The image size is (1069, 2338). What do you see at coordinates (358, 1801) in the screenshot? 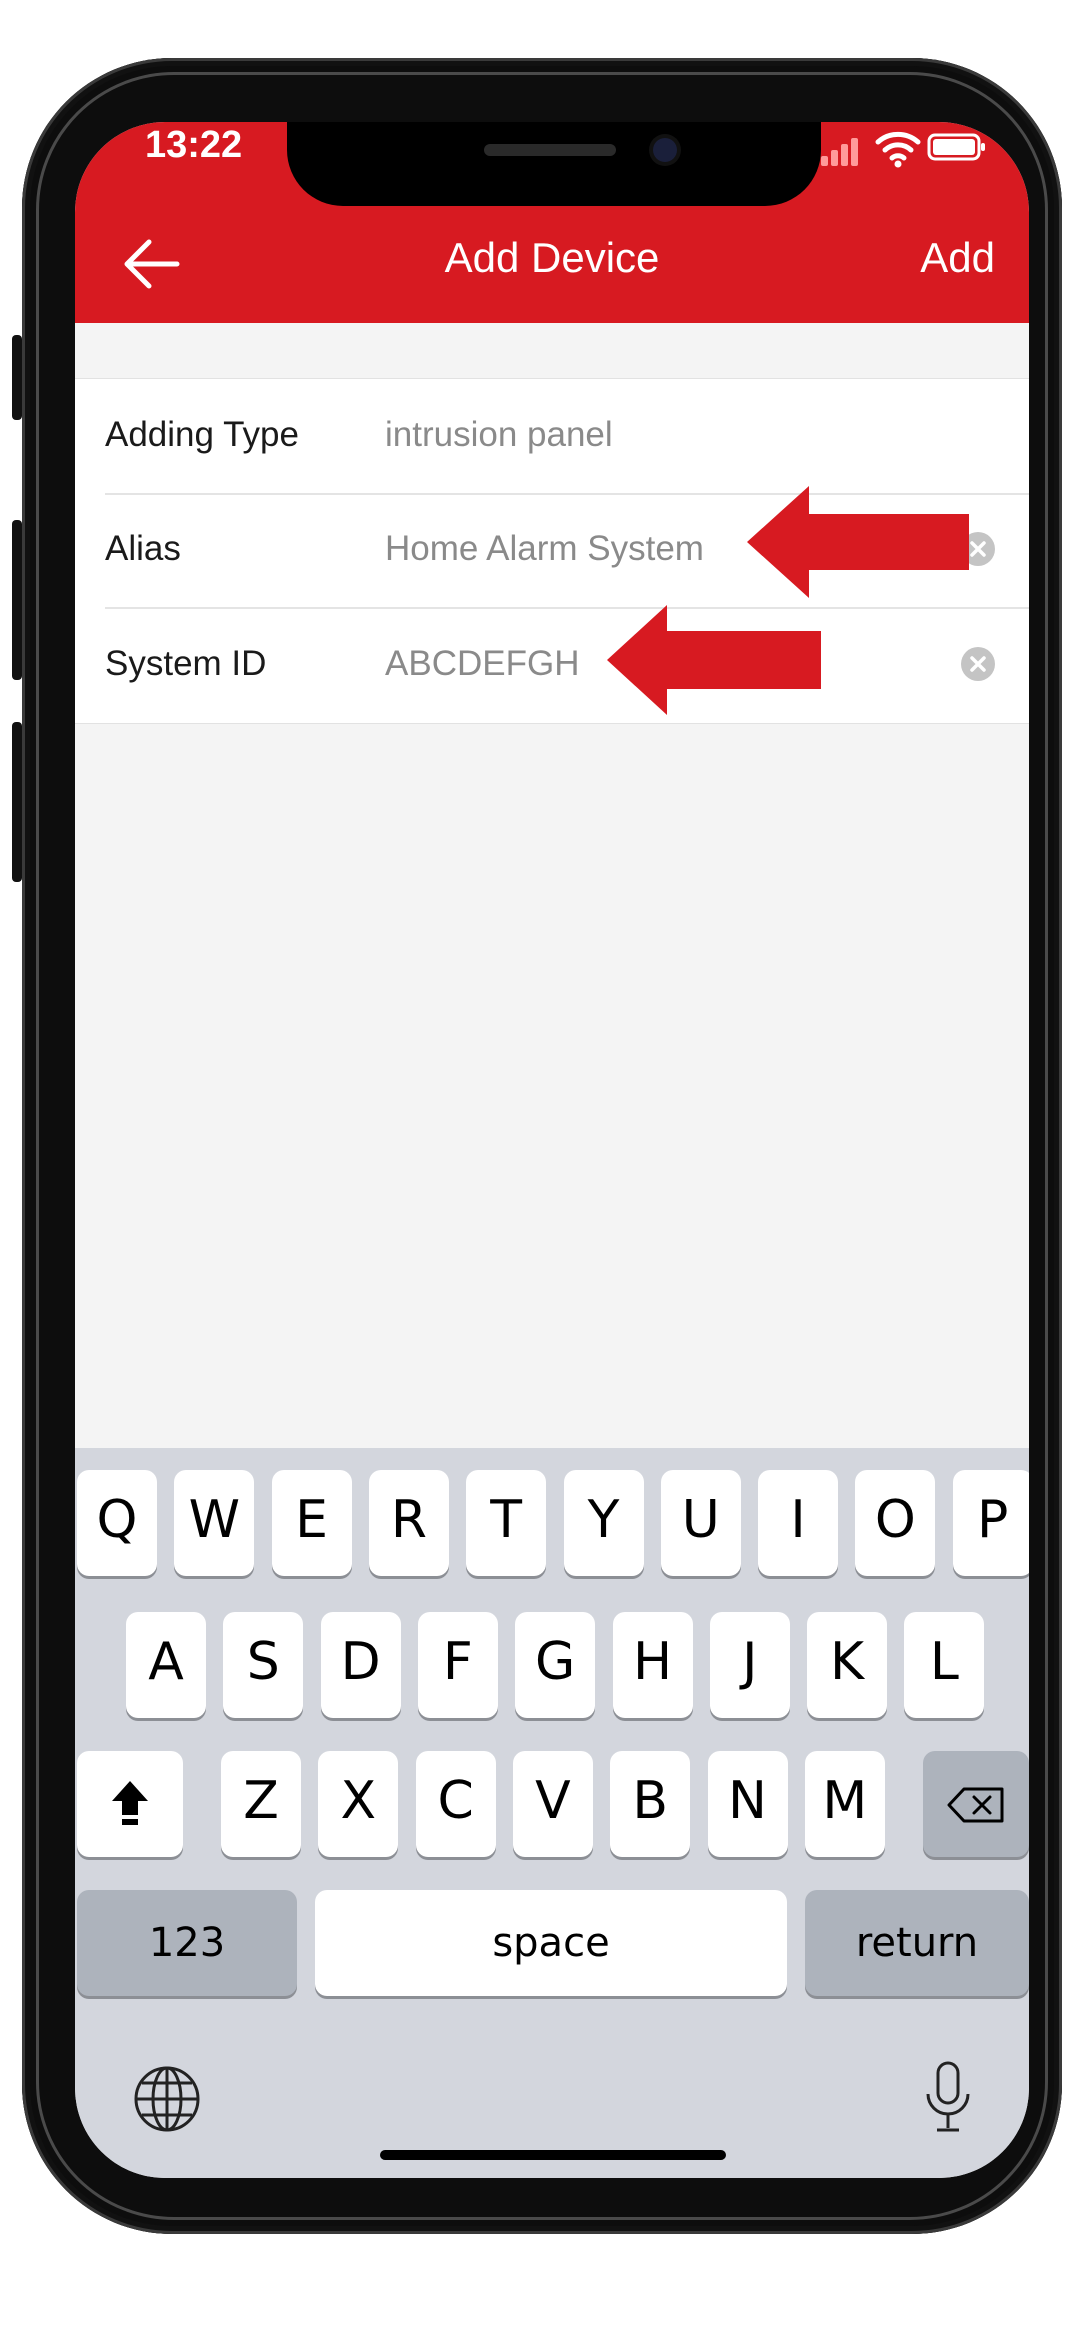
I see `key-label: X` at bounding box center [358, 1801].